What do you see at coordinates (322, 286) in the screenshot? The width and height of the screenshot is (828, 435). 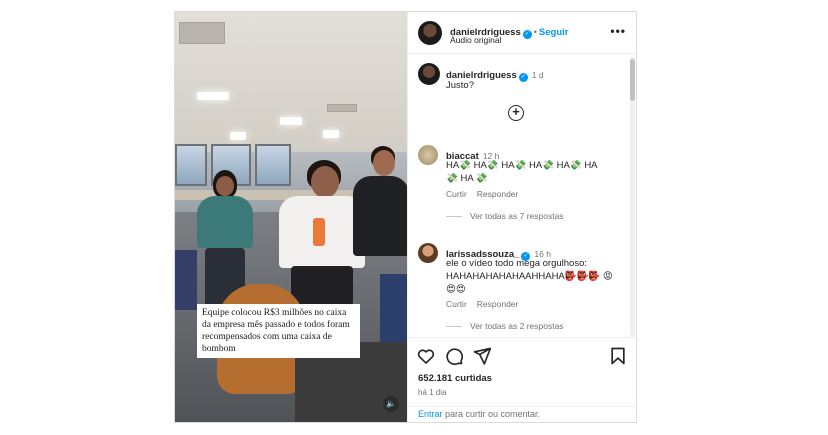 I see `pants` at bounding box center [322, 286].